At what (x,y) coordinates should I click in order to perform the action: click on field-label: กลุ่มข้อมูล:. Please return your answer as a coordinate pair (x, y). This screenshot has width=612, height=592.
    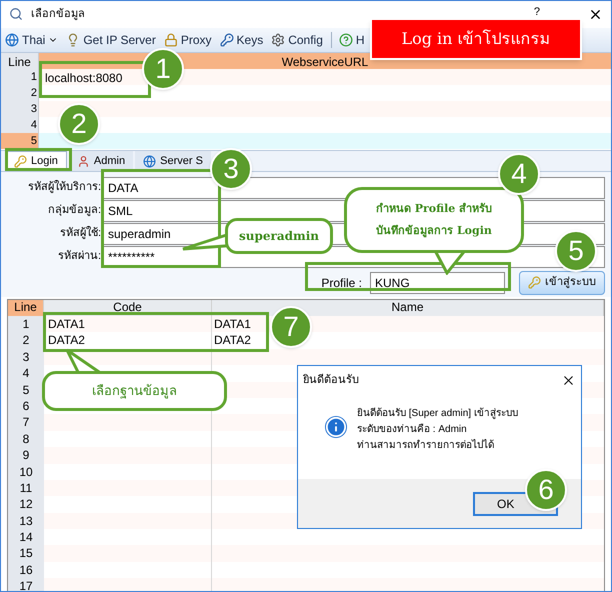
    Looking at the image, I should click on (74, 210).